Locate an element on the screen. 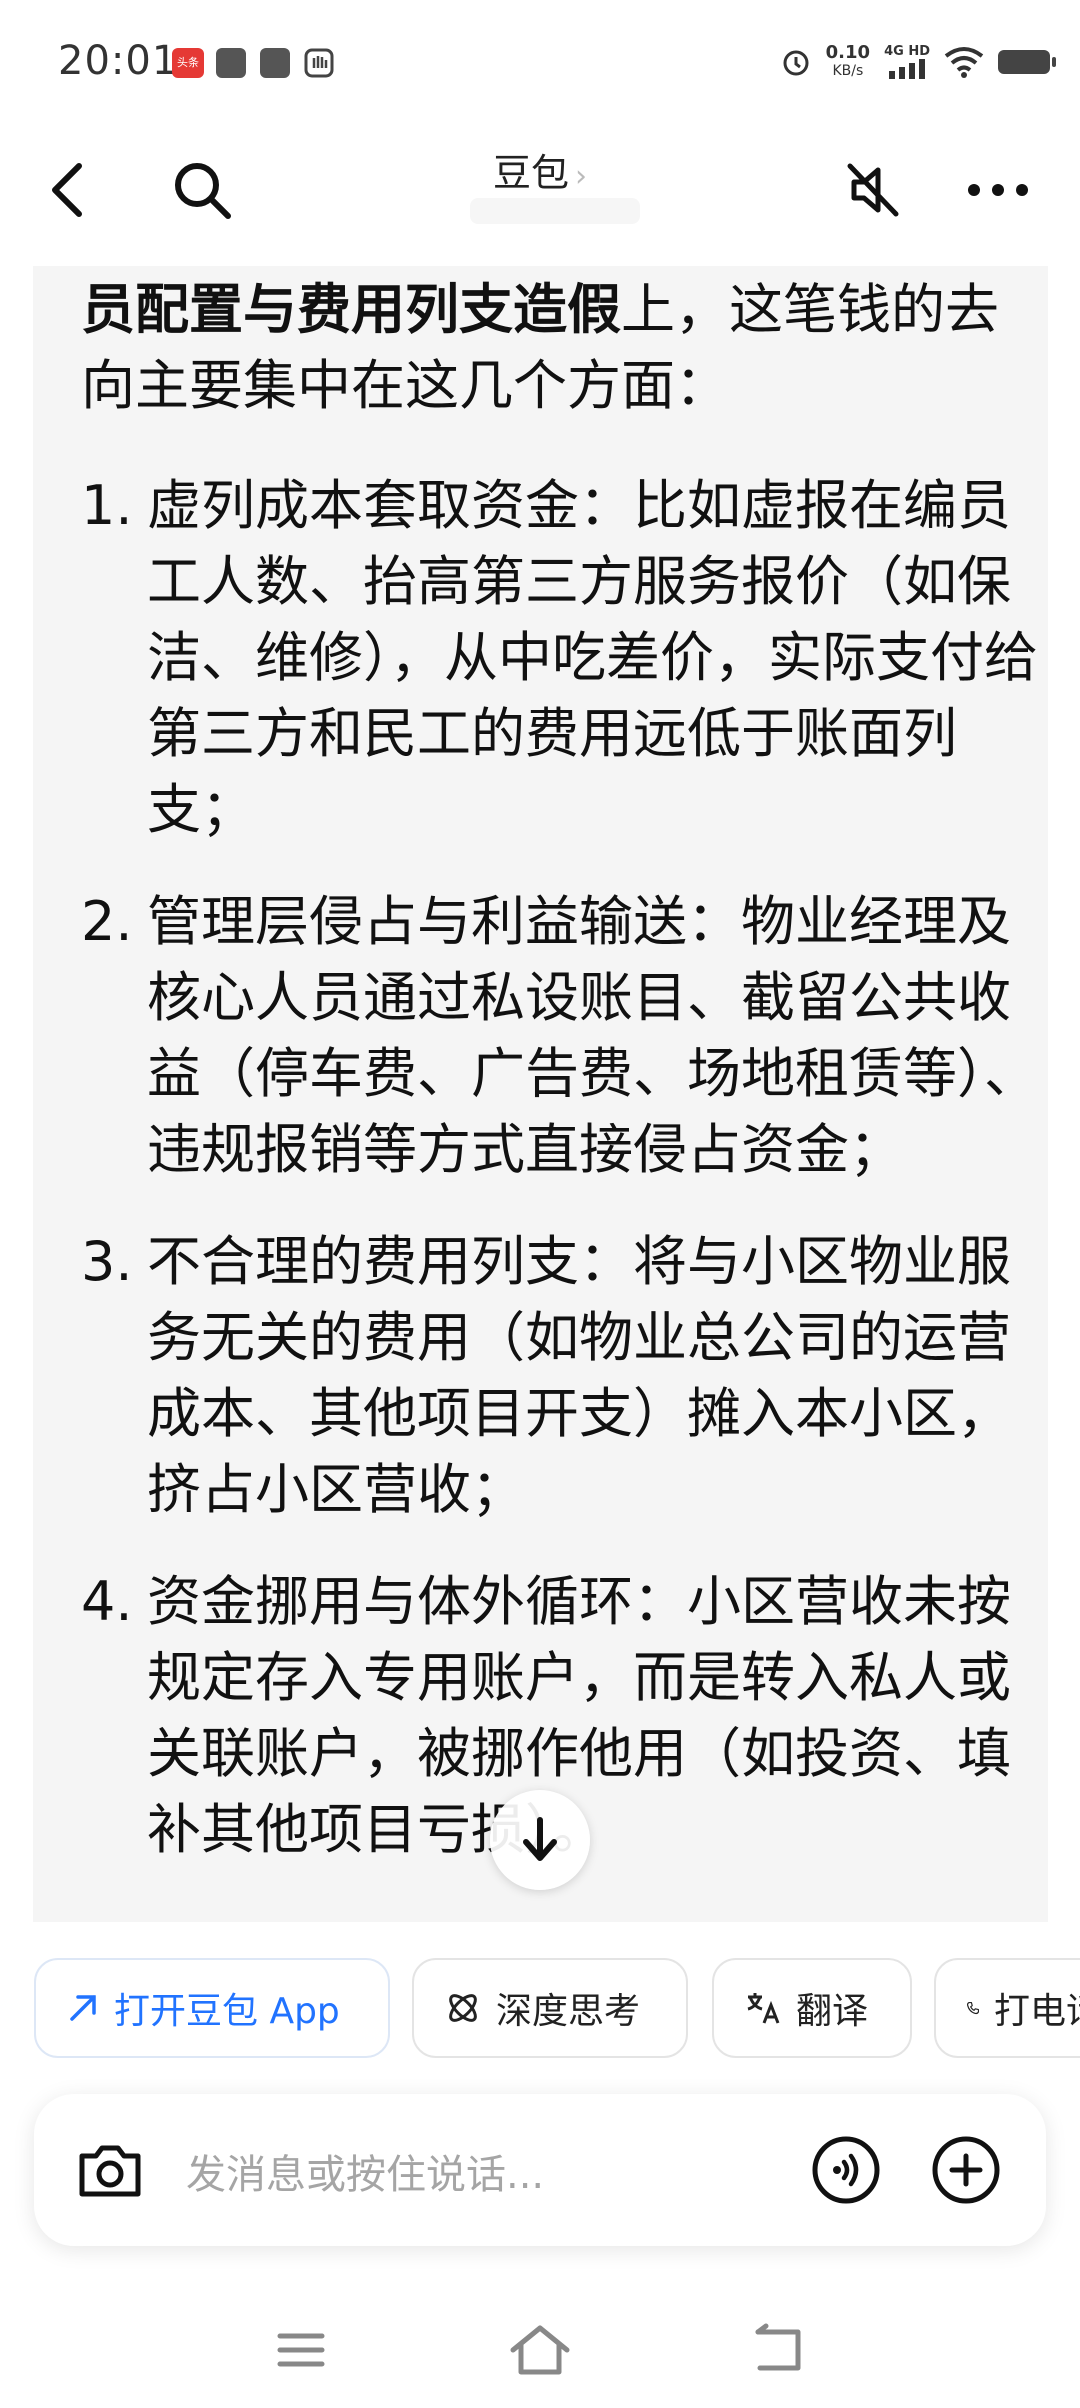 This screenshot has height=2408, width=1080. scroll-to-bottom-button is located at coordinates (540, 1840).